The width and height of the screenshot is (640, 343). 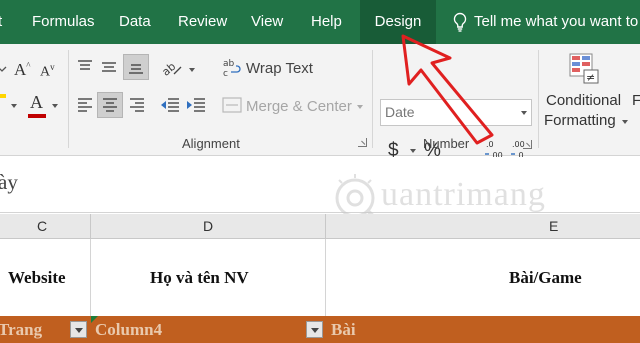 What do you see at coordinates (527, 144) in the screenshot?
I see `number-launcher-icon` at bounding box center [527, 144].